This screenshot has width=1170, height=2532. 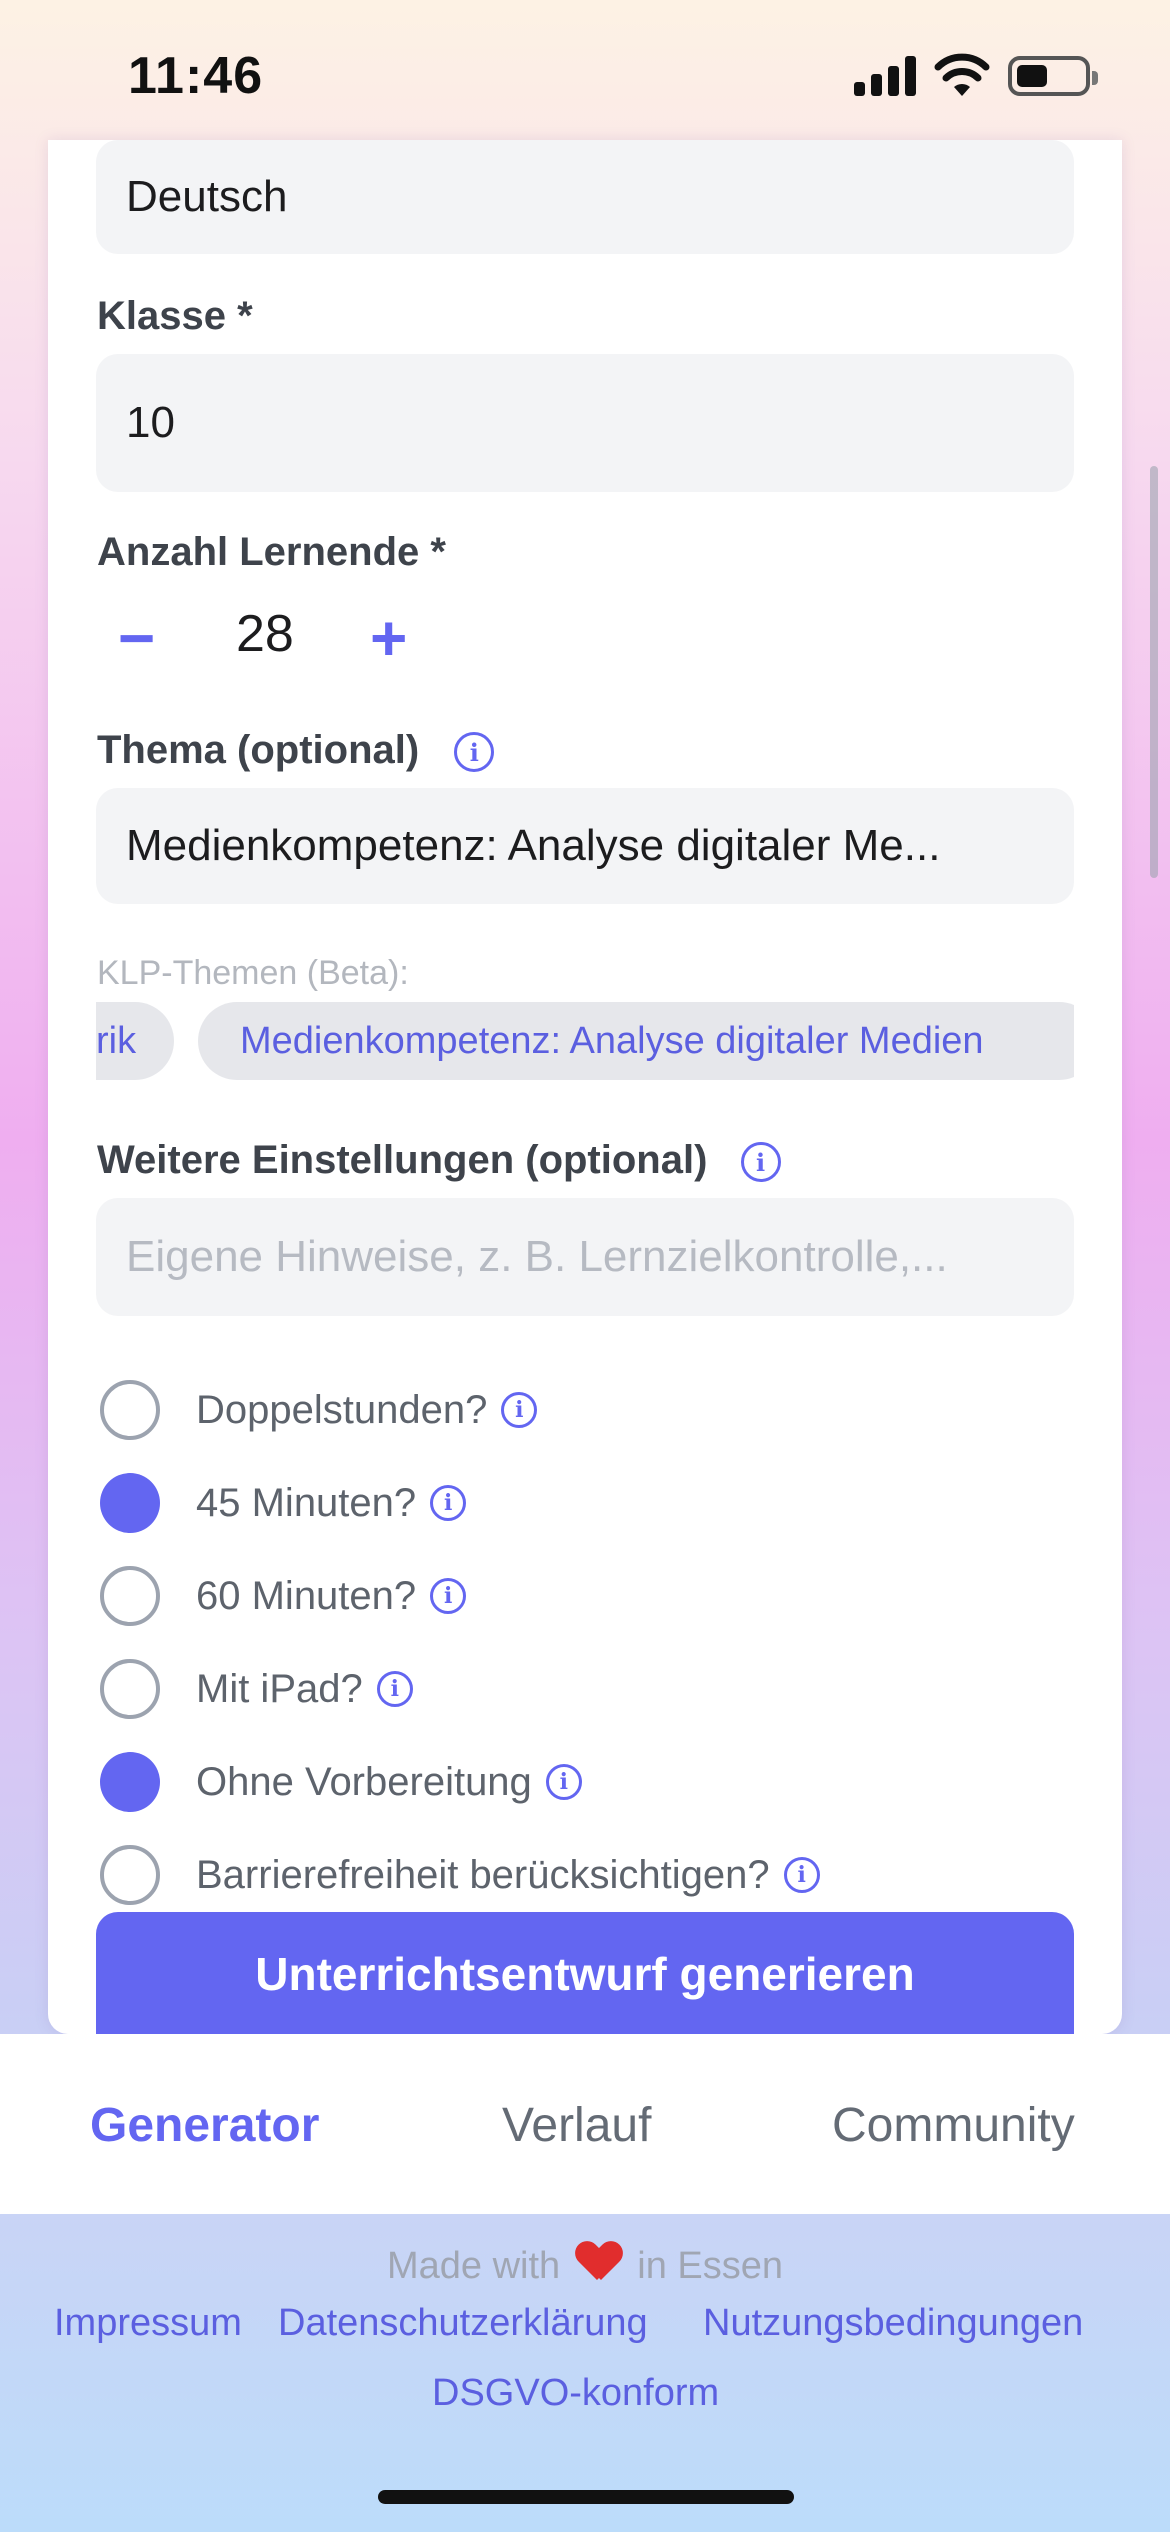 What do you see at coordinates (576, 2125) in the screenshot?
I see `tab-verlauf: Verlauf` at bounding box center [576, 2125].